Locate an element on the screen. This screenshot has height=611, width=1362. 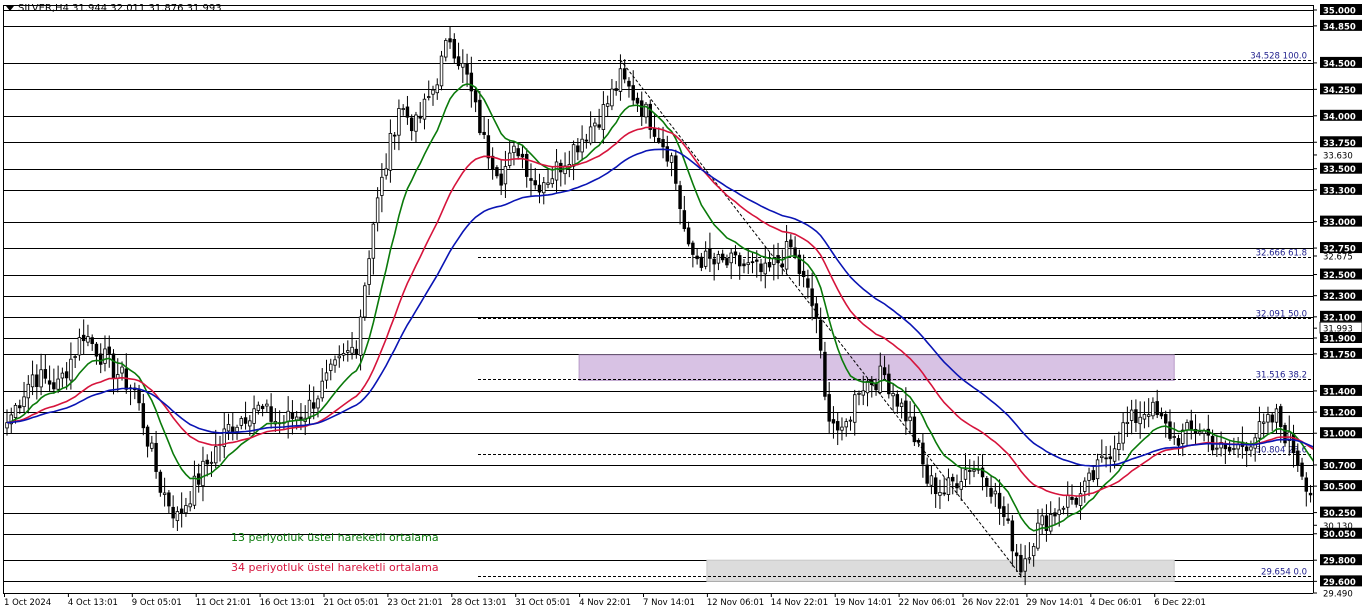
time-tick-label: 22 Nov 06:01 is located at coordinates (927, 603).